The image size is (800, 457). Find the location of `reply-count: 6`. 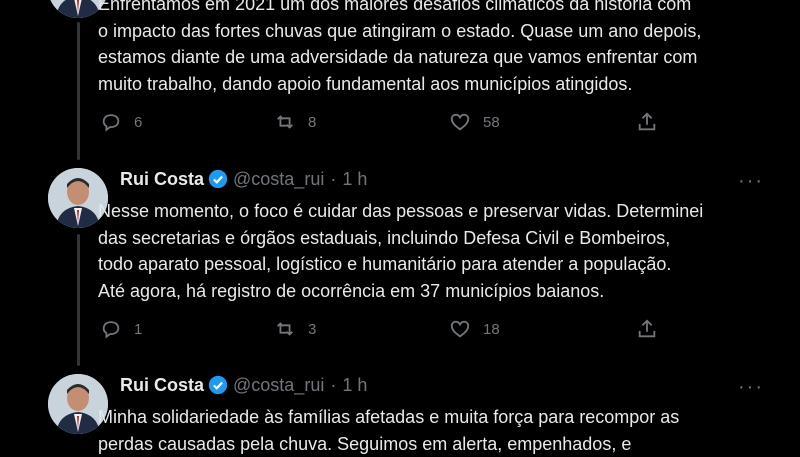

reply-count: 6 is located at coordinates (138, 122).